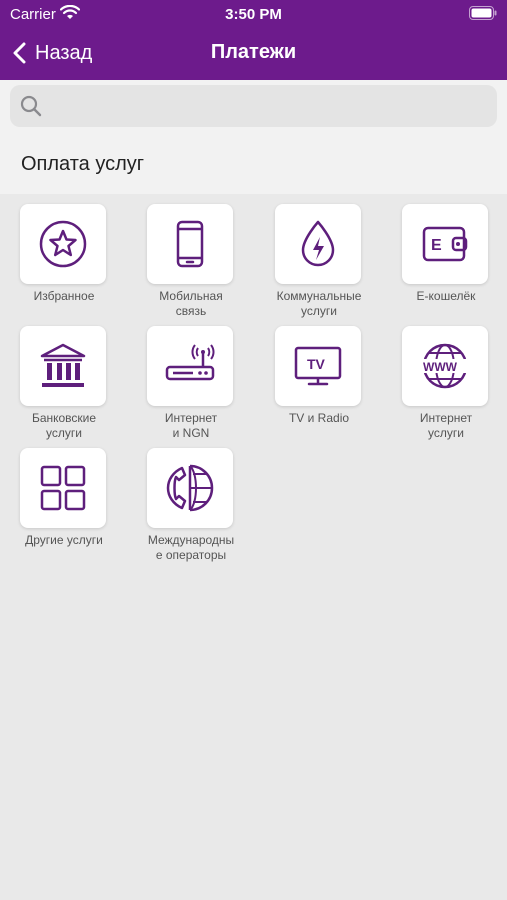 The height and width of the screenshot is (900, 507). I want to click on page-title: Платежи, so click(253, 52).